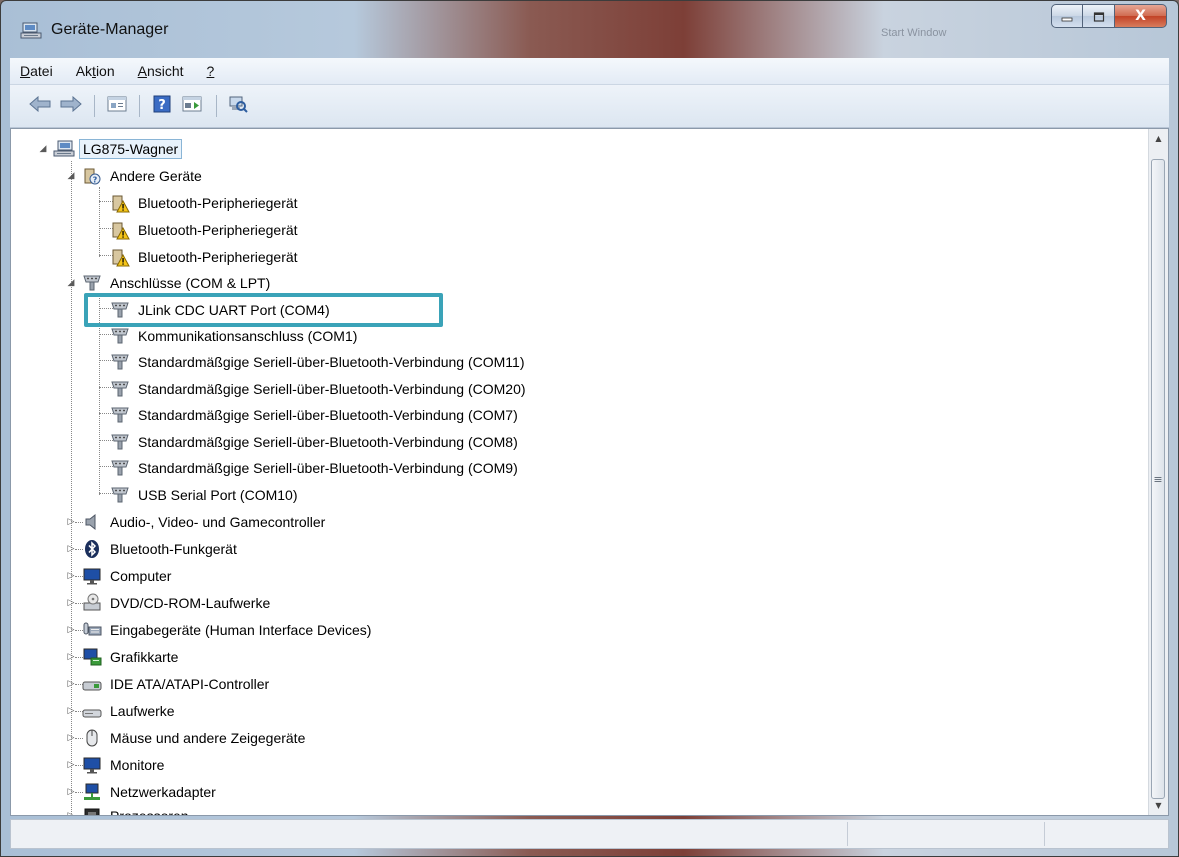  I want to click on window-title: Geräte-Manager, so click(110, 29).